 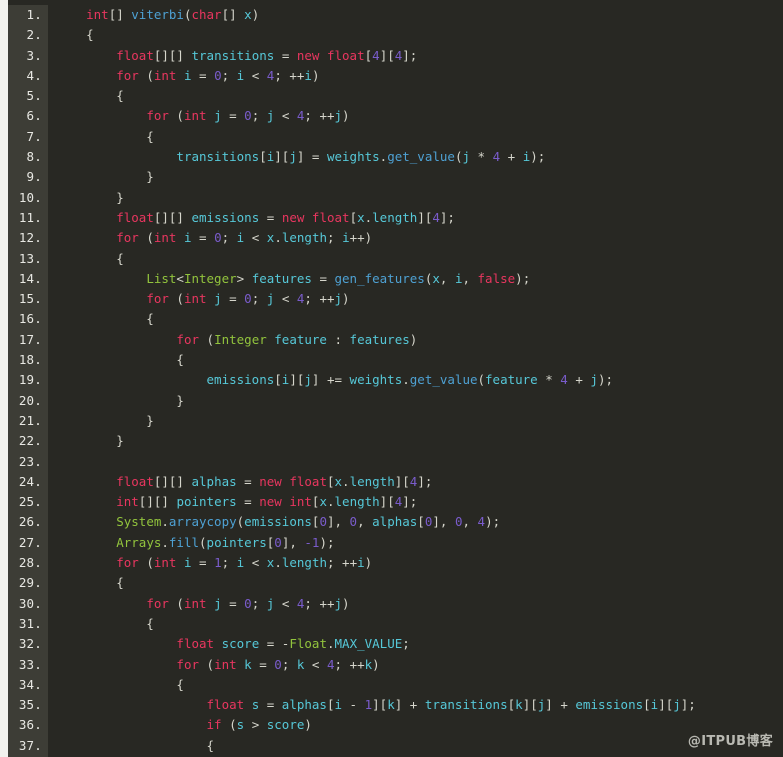 I want to click on line-number: 12., so click(x=30, y=238).